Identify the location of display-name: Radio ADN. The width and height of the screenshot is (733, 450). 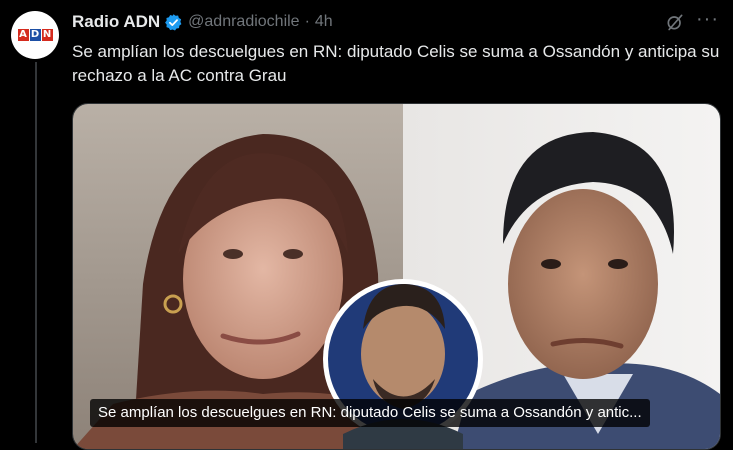
(116, 22).